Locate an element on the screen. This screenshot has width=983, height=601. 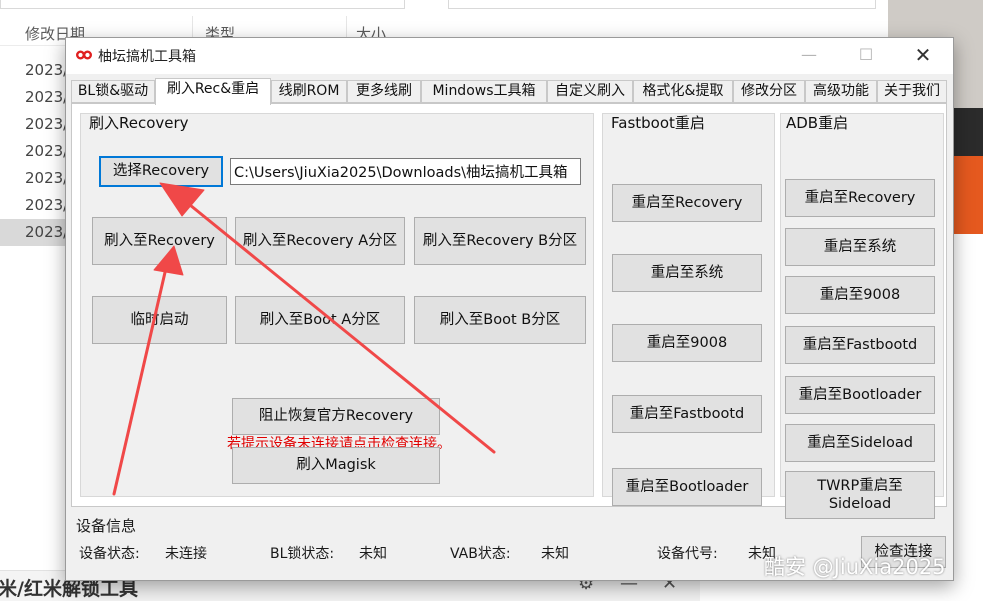
vab-status-label: VAB状态: is located at coordinates (480, 554).